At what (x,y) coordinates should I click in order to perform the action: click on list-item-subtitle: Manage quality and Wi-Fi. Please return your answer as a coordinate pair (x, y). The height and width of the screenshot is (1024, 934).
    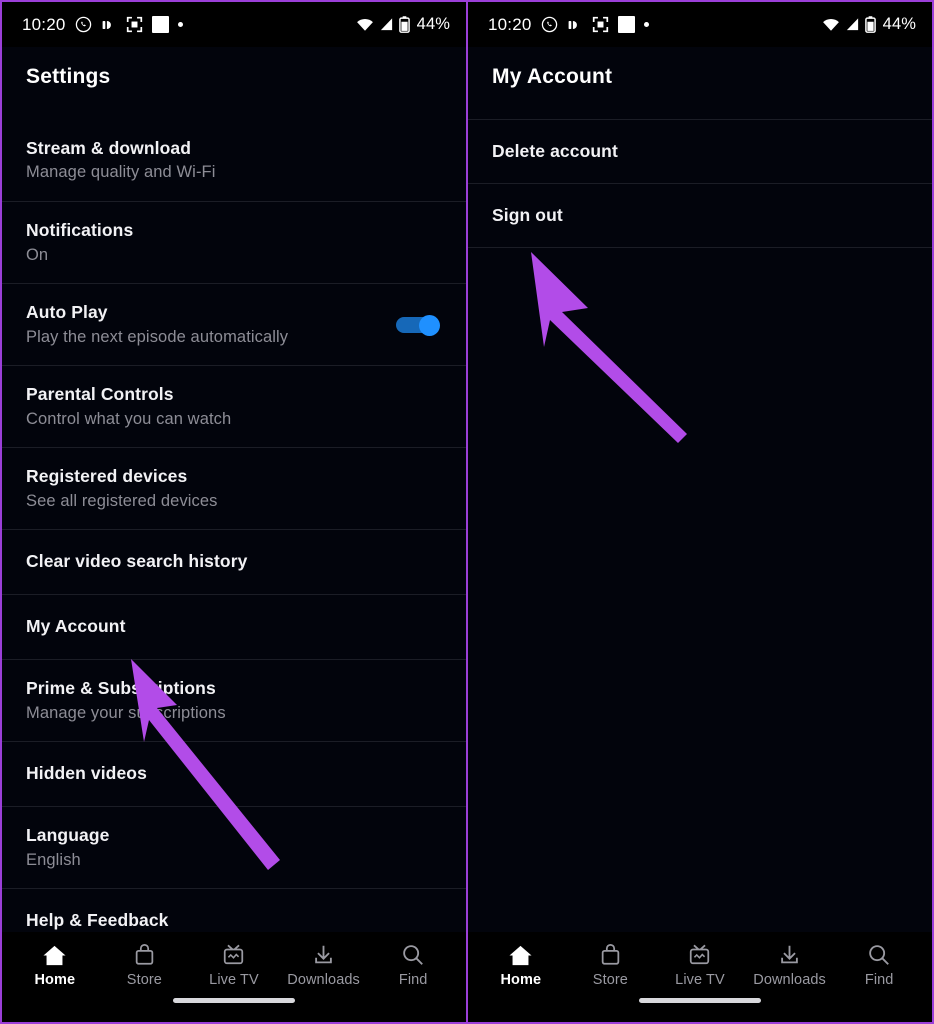
    Looking at the image, I should click on (121, 172).